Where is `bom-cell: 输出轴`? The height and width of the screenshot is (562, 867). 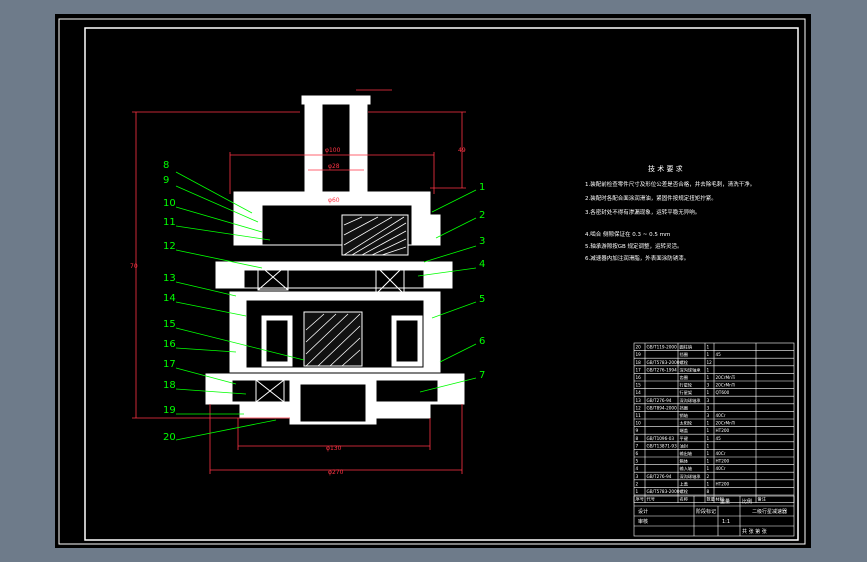
bom-cell: 输出轴 is located at coordinates (686, 453).